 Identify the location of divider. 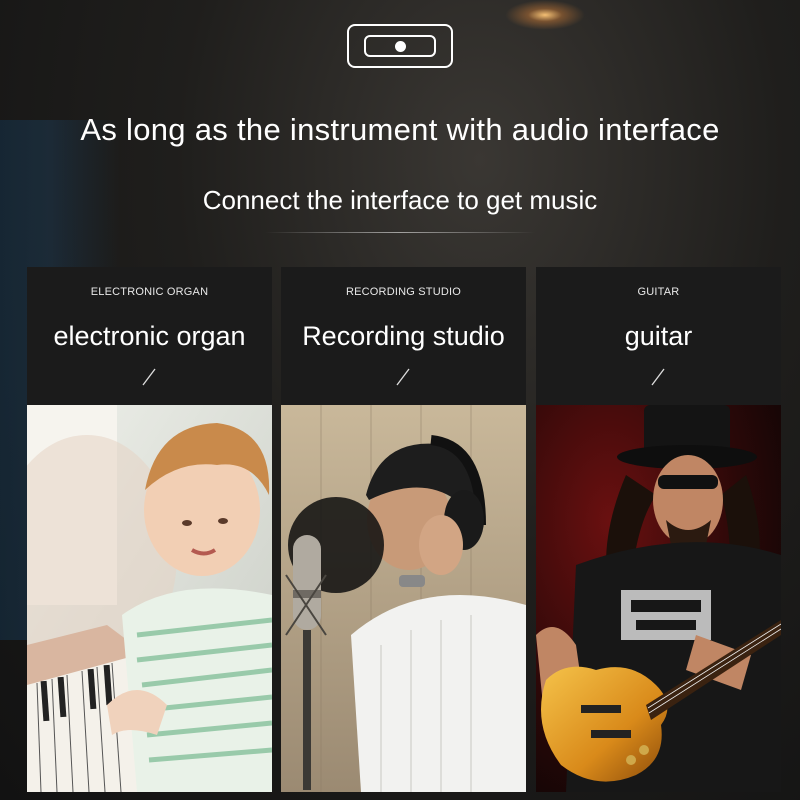
(400, 232).